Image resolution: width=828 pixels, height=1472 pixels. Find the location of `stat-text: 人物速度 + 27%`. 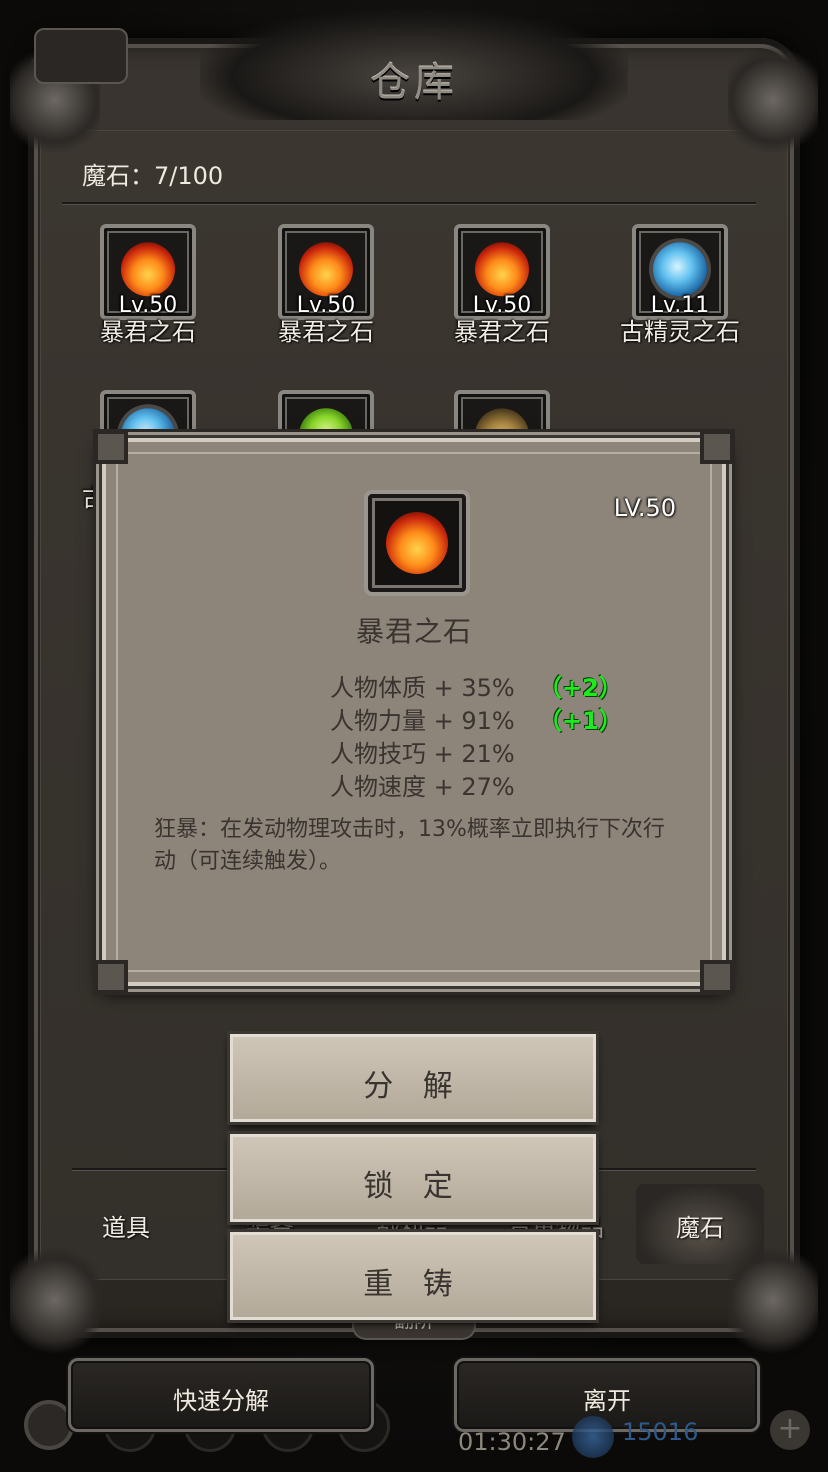

stat-text: 人物速度 + 27% is located at coordinates (422, 787).